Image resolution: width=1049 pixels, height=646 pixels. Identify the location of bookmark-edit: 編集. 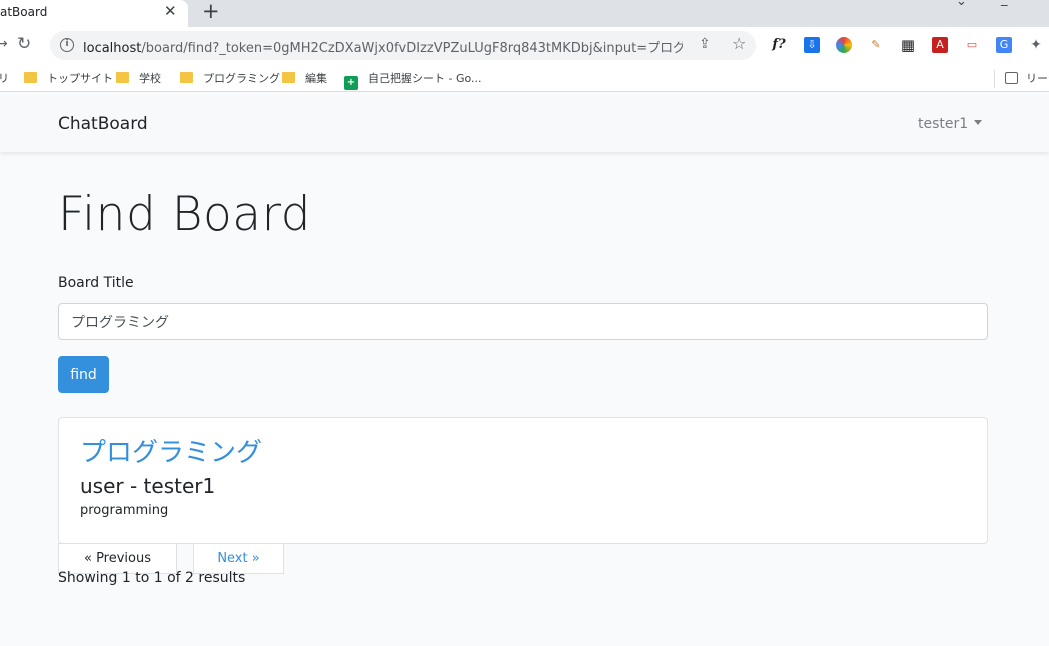
(304, 78).